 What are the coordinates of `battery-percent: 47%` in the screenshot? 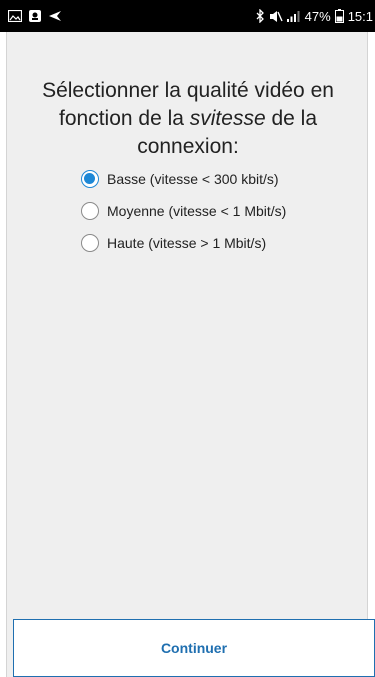 It's located at (317, 16).